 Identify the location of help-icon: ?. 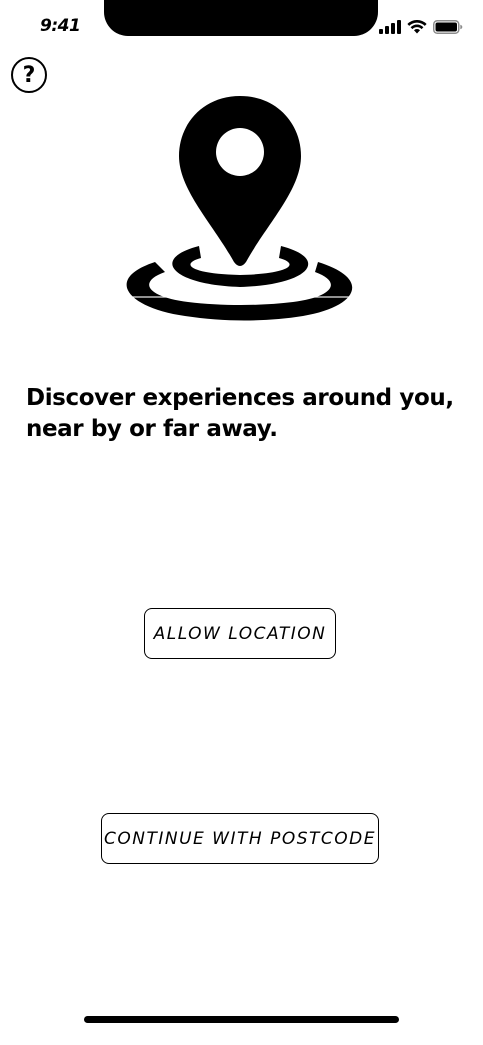
(29, 75).